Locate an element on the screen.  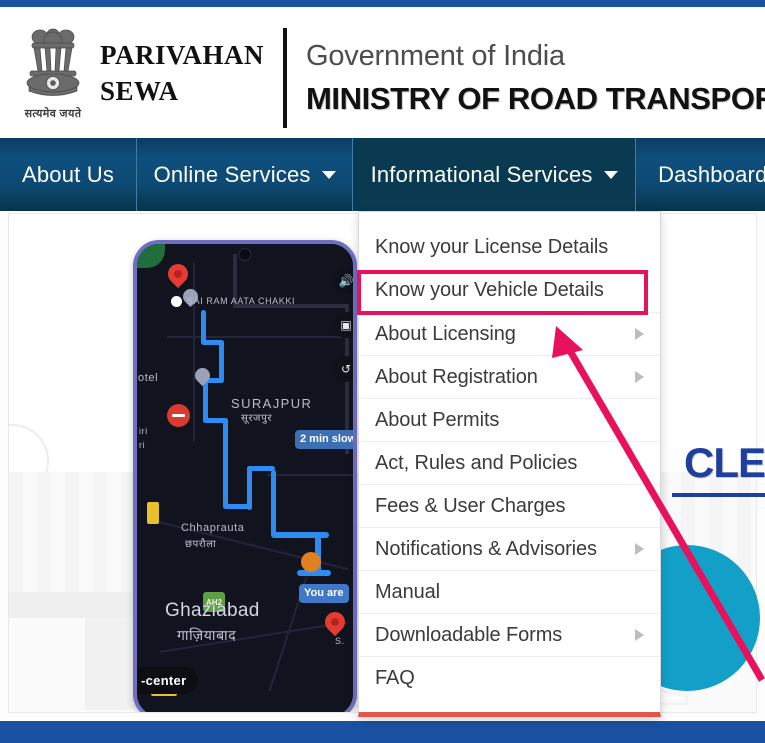
banner-title-fragment: CLE is located at coordinates (724, 462).